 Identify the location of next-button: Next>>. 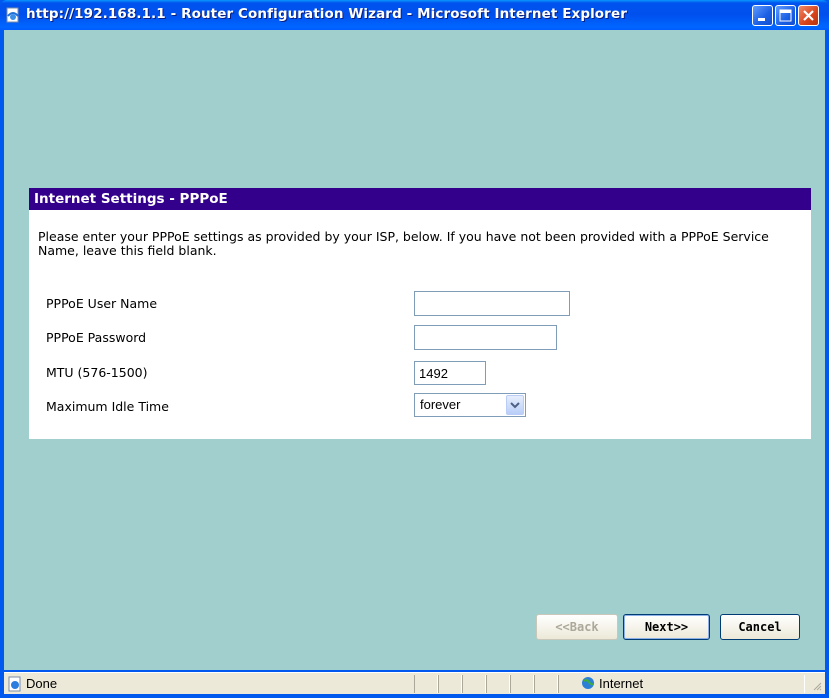
(666, 627).